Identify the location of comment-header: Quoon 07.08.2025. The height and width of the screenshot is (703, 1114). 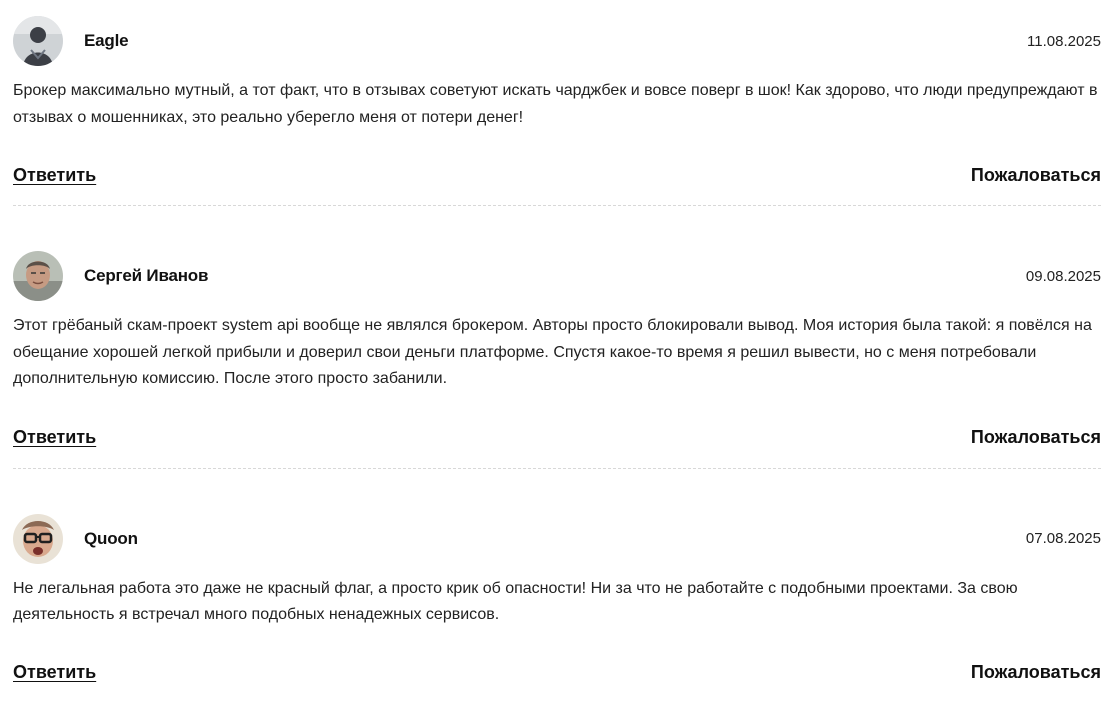
(557, 539).